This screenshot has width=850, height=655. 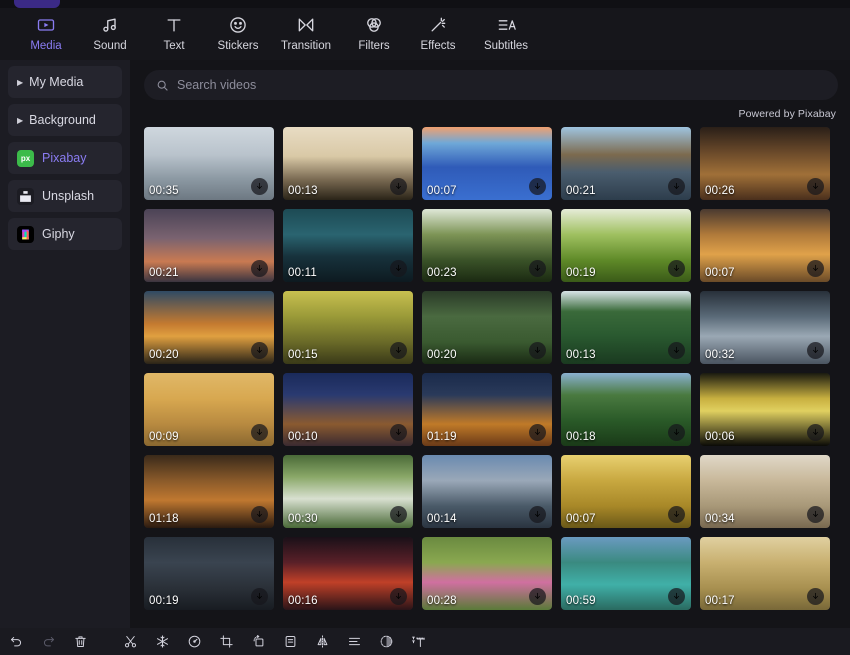 What do you see at coordinates (626, 573) in the screenshot?
I see `media-card: 00:59` at bounding box center [626, 573].